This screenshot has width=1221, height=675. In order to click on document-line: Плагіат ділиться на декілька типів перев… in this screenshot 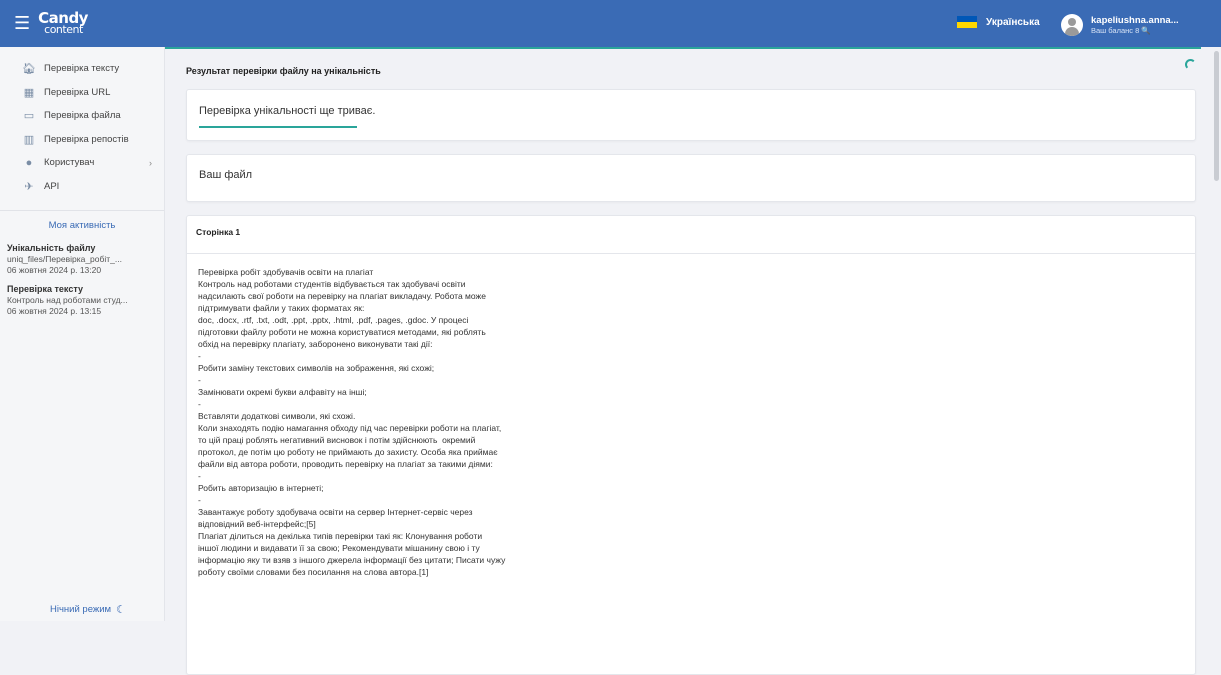, I will do `click(340, 536)`.